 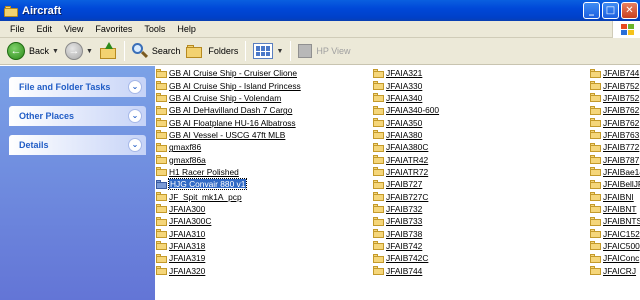 I want to click on hp-view-button: HP View, so click(x=324, y=51).